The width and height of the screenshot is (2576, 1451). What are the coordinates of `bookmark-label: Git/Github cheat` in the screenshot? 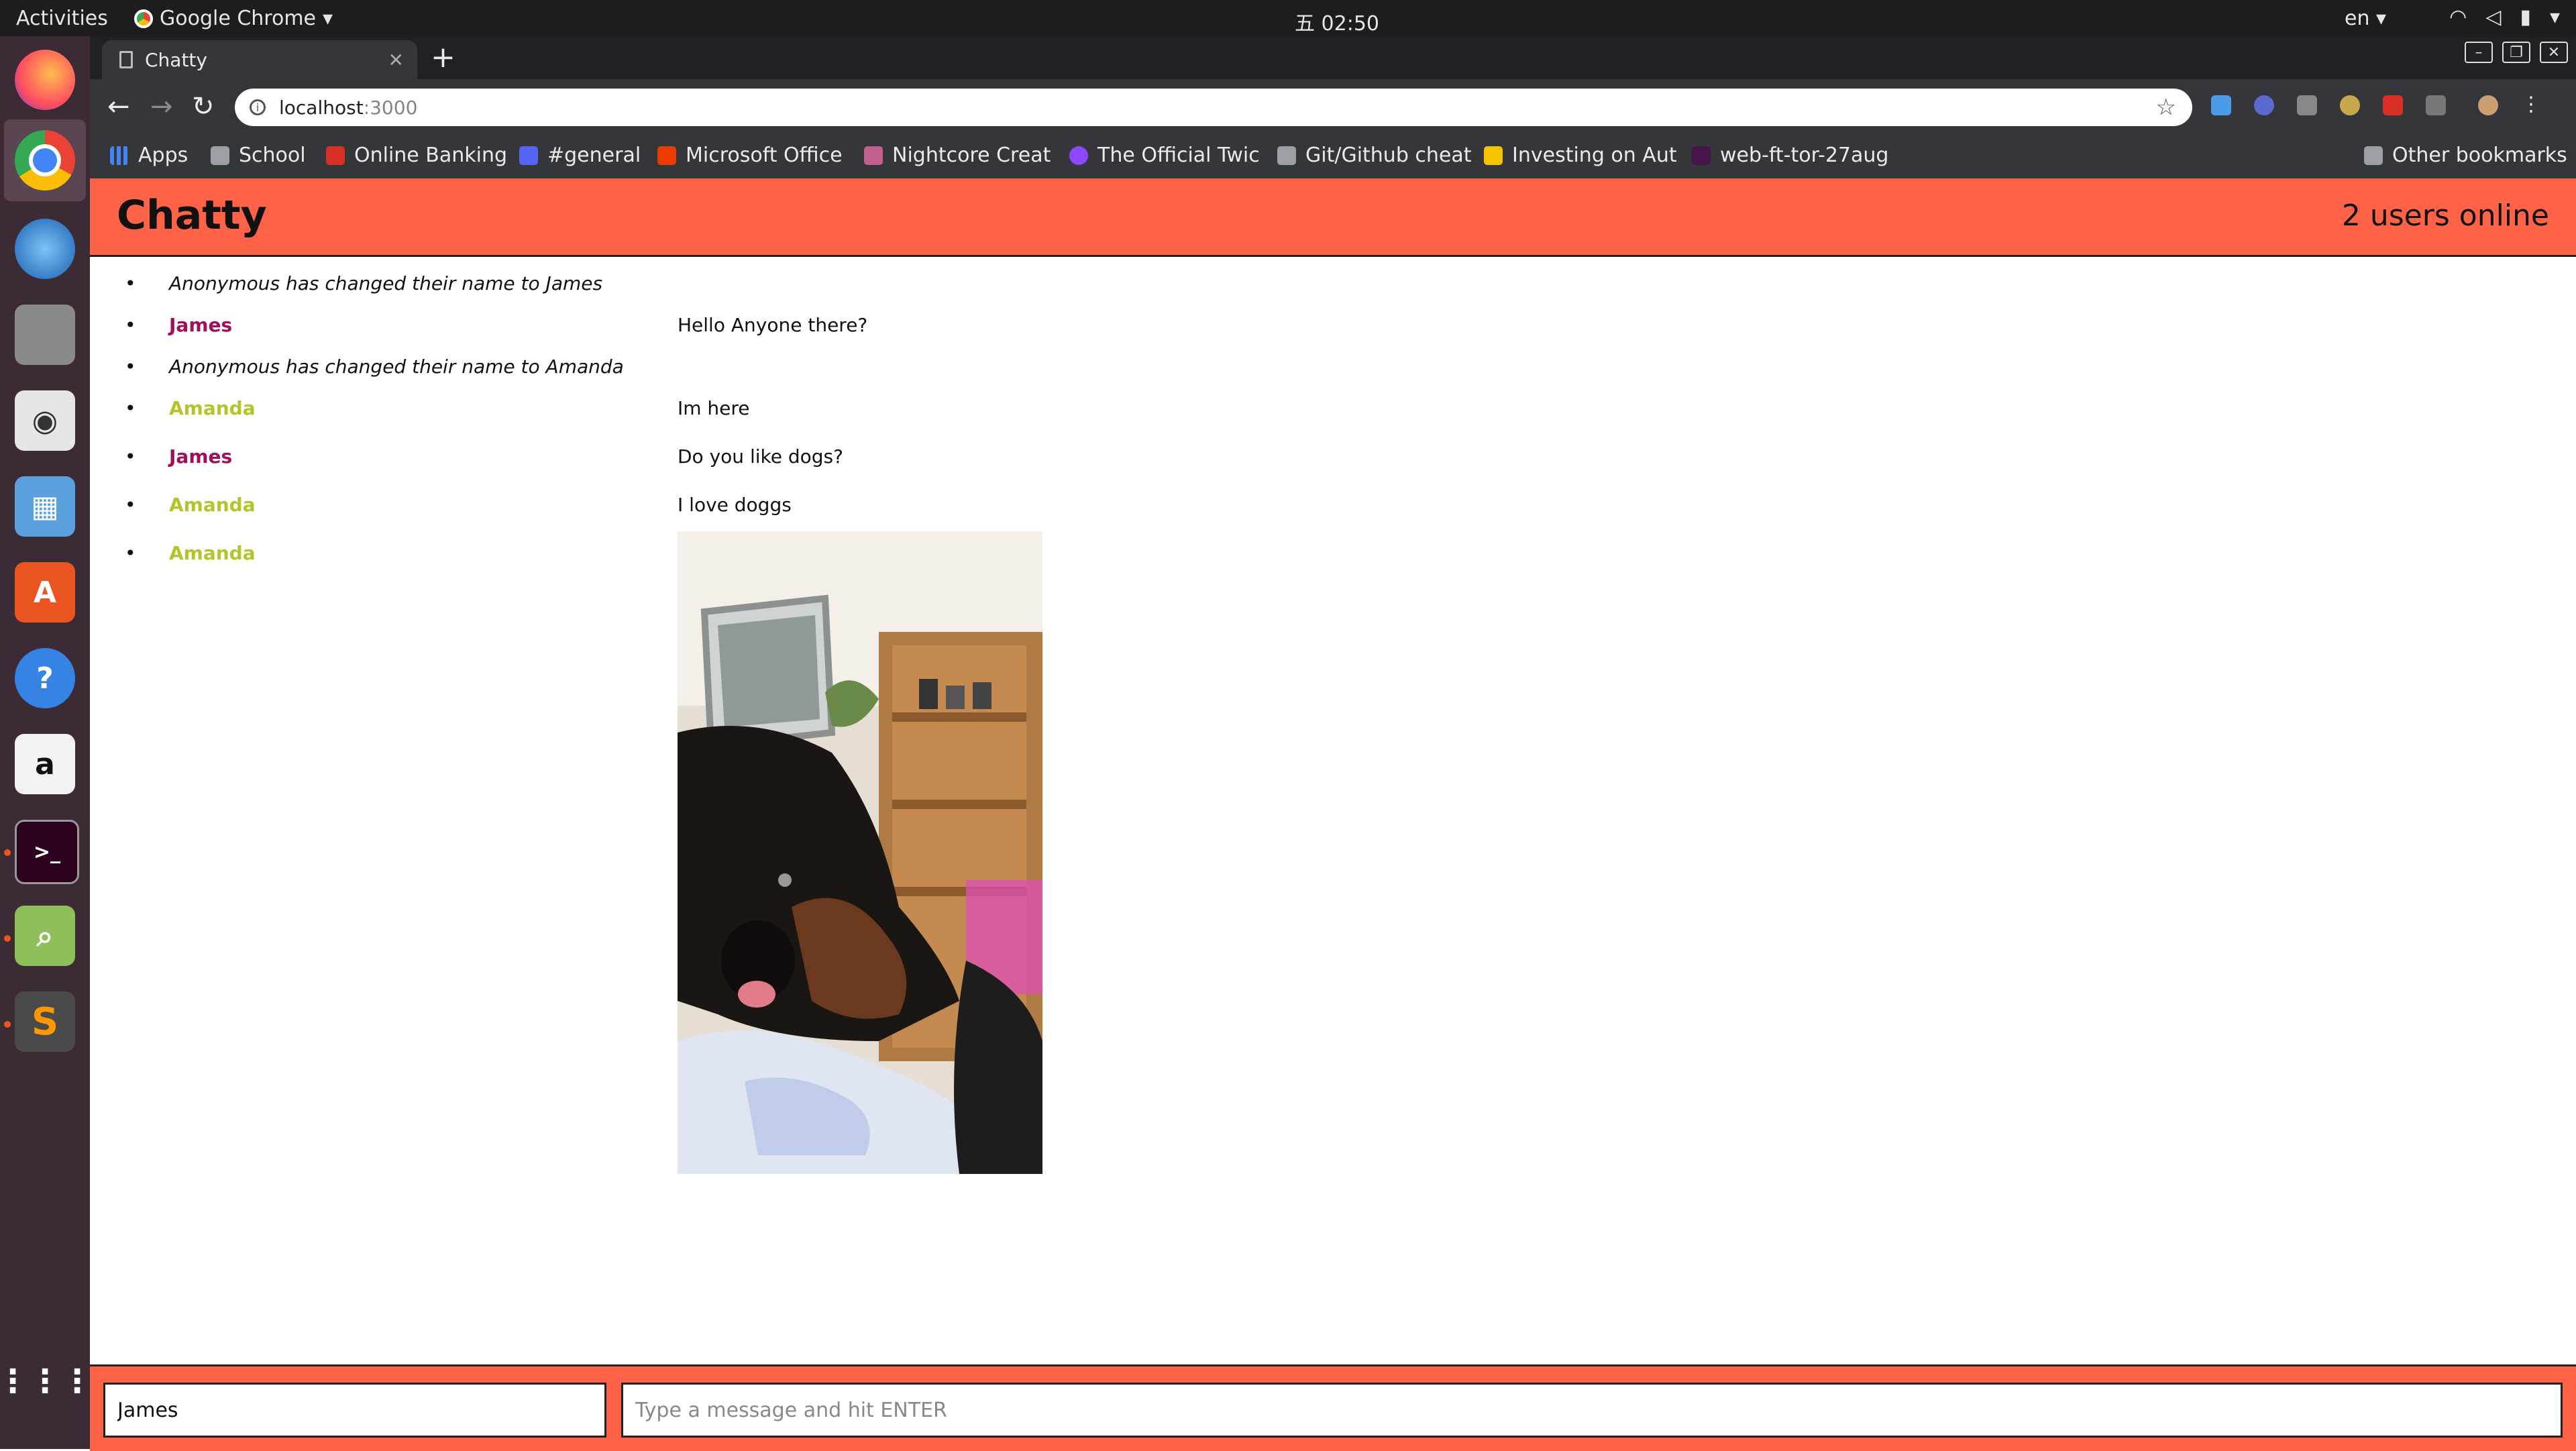 It's located at (1388, 155).